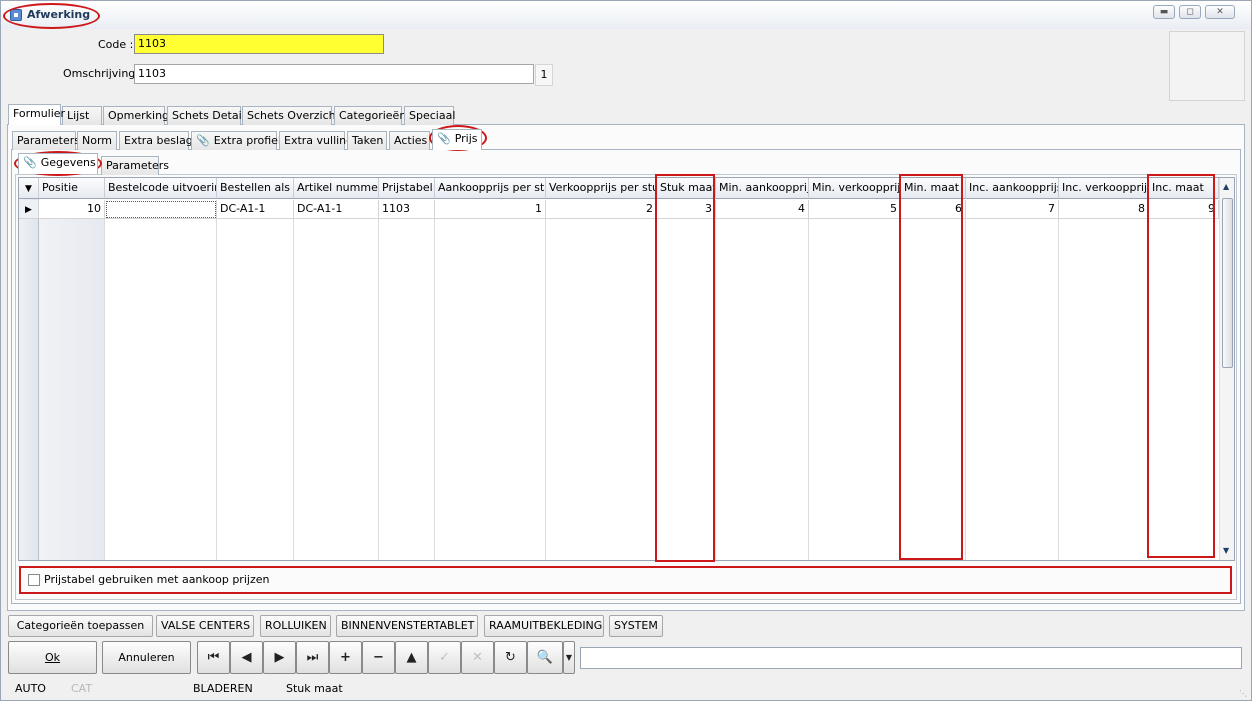 The height and width of the screenshot is (701, 1252). Describe the element at coordinates (378, 657) in the screenshot. I see `delete-button: −` at that location.